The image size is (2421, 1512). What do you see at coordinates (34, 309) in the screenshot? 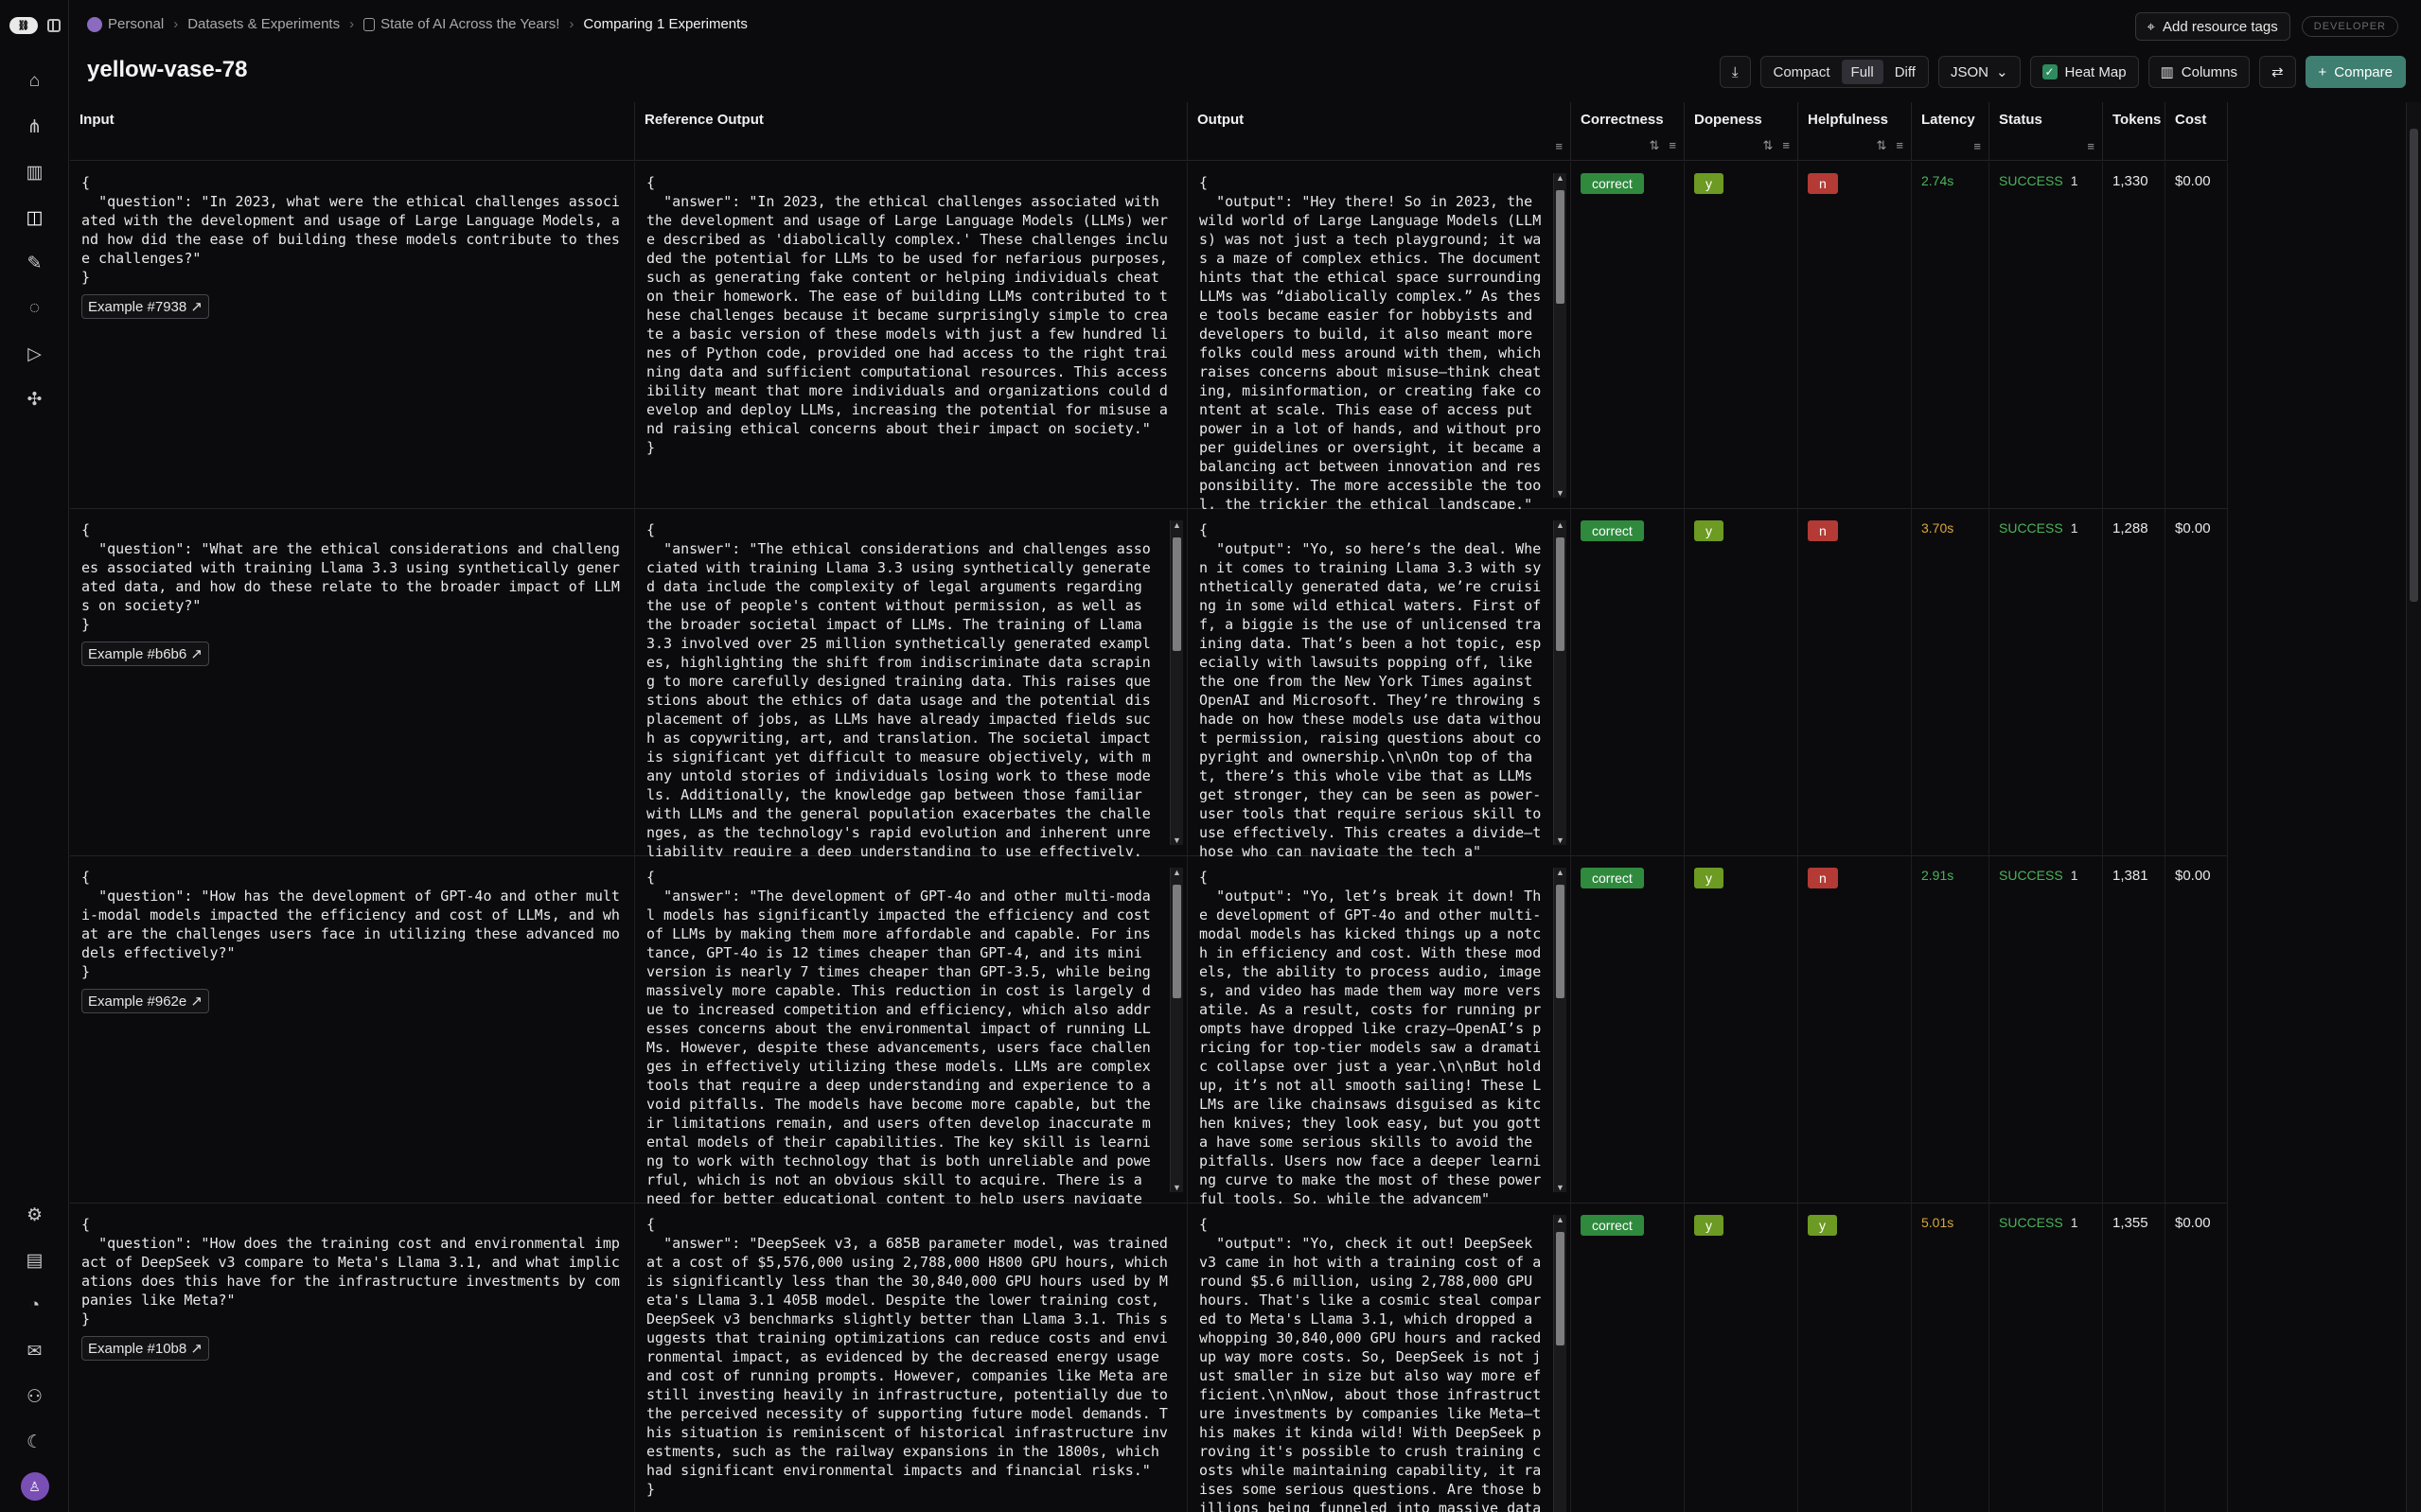
I see `prompts-icon: ◌` at bounding box center [34, 309].